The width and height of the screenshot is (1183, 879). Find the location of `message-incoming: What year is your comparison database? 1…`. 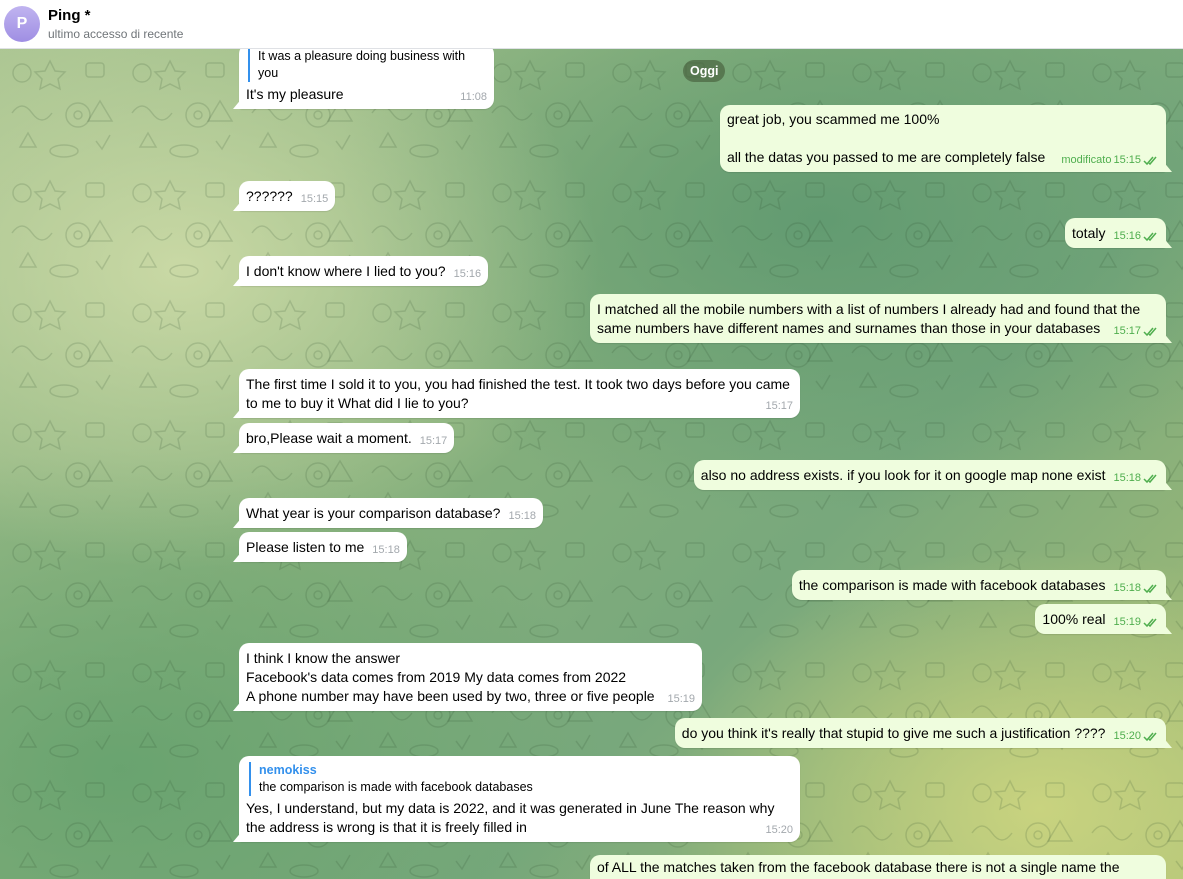

message-incoming: What year is your comparison database? 1… is located at coordinates (391, 513).